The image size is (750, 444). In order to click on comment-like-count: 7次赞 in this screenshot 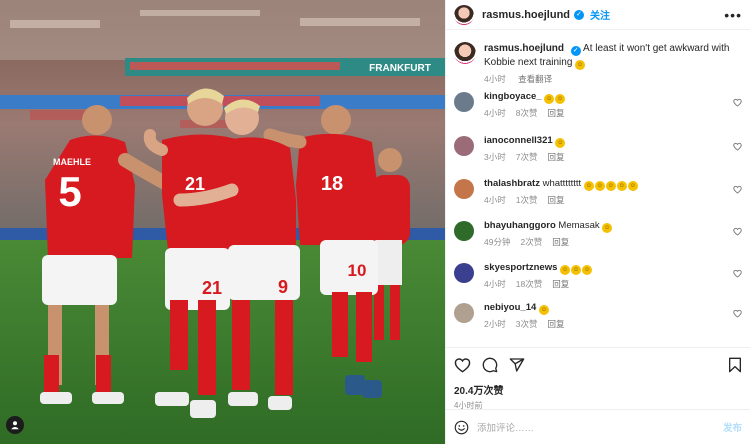, I will do `click(527, 157)`.